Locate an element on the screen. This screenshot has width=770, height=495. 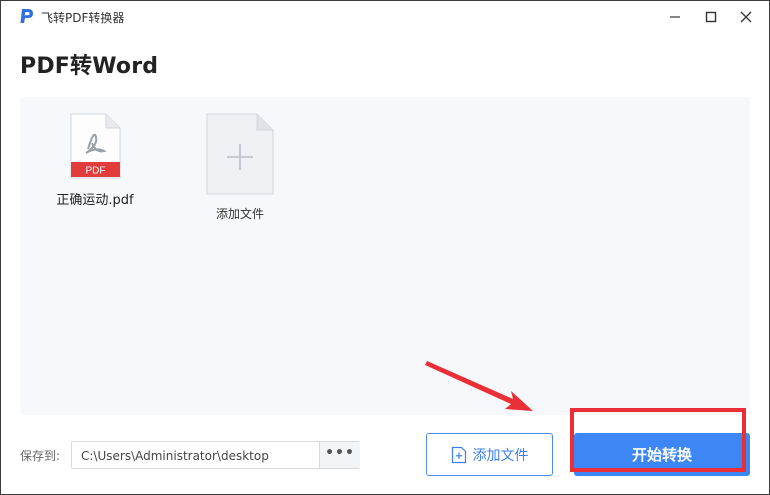
browse-button-label: ••• is located at coordinates (340, 453).